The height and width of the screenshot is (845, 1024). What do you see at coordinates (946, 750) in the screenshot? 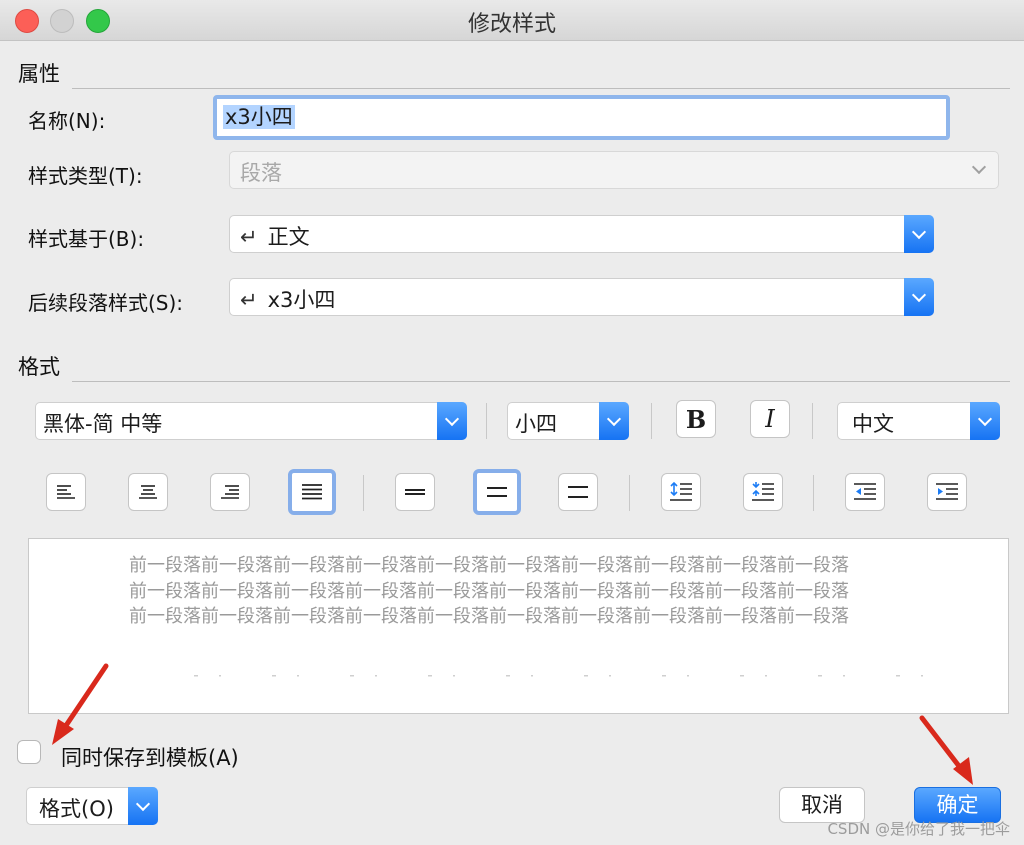
I see `arrow-to-ok-button-icon` at bounding box center [946, 750].